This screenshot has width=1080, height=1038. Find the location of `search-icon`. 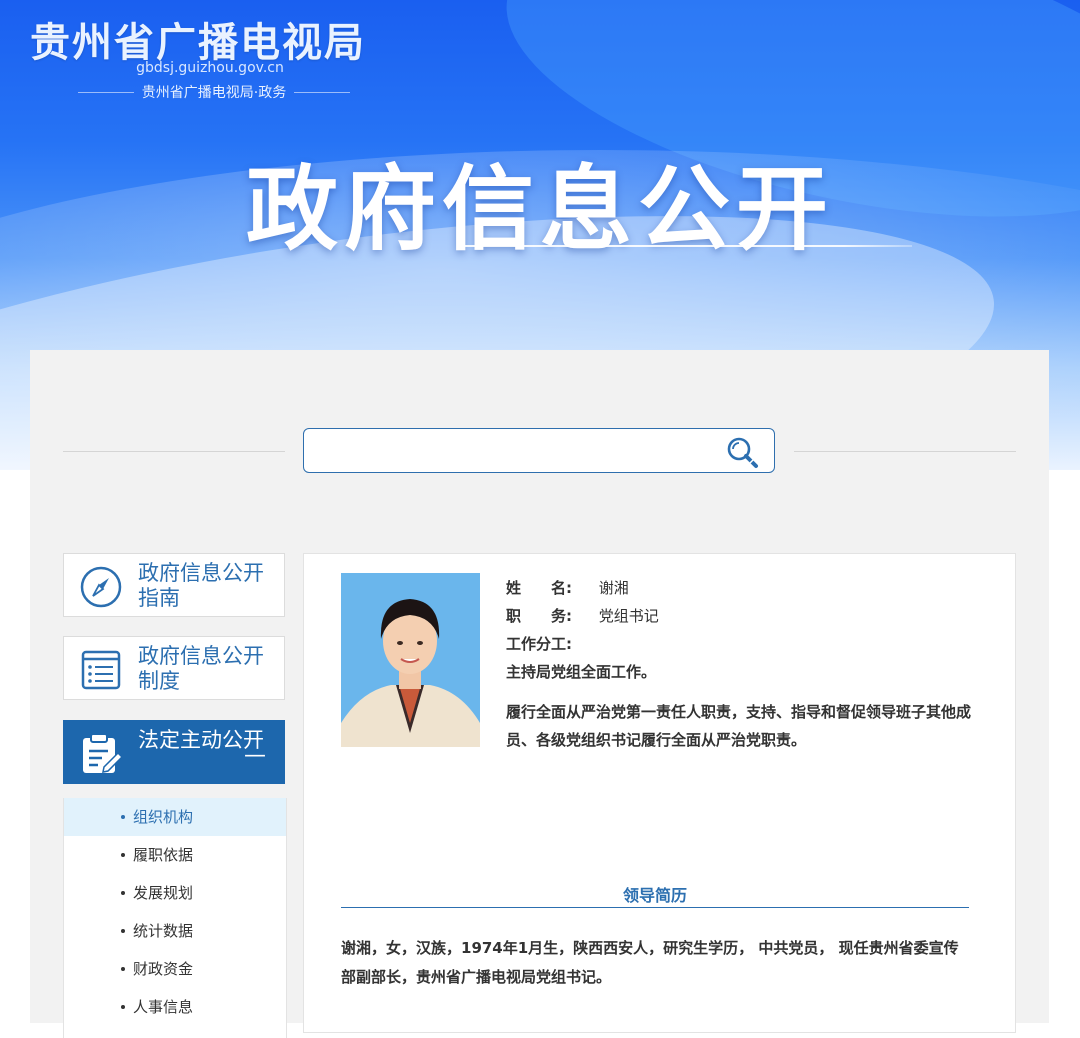

search-icon is located at coordinates (742, 452).